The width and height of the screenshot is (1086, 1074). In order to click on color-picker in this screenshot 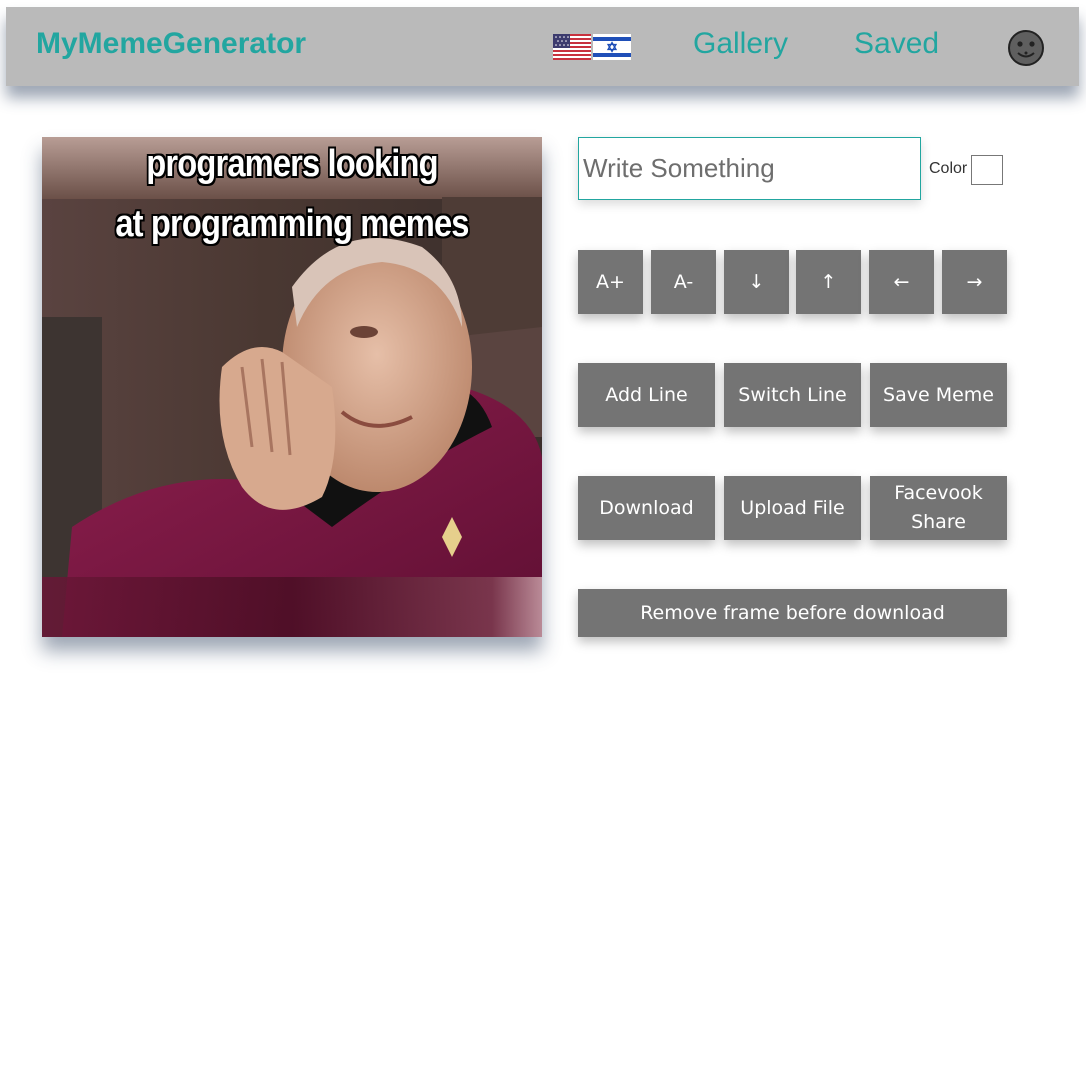, I will do `click(987, 170)`.